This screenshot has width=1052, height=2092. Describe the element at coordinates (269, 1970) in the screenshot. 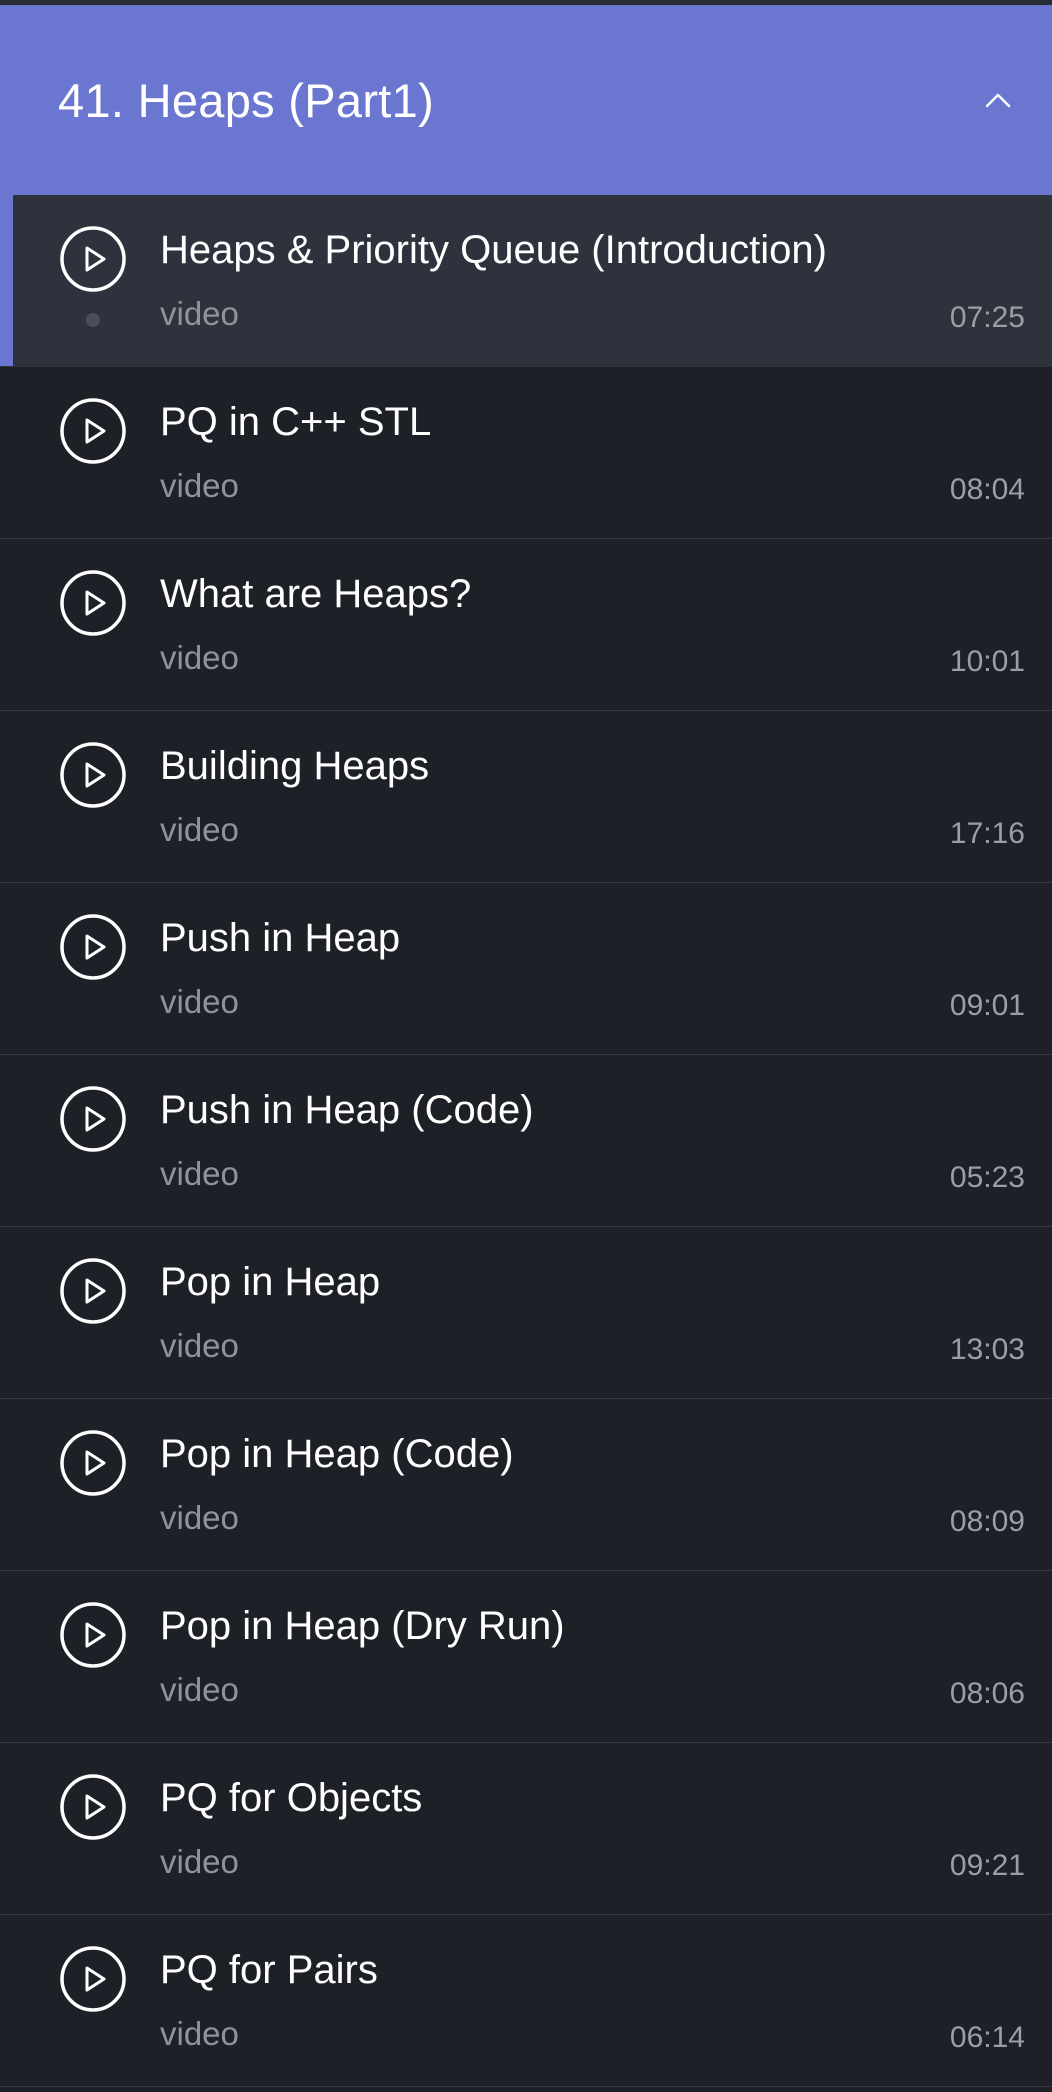

I see `lesson-title: PQ for Pairs` at that location.